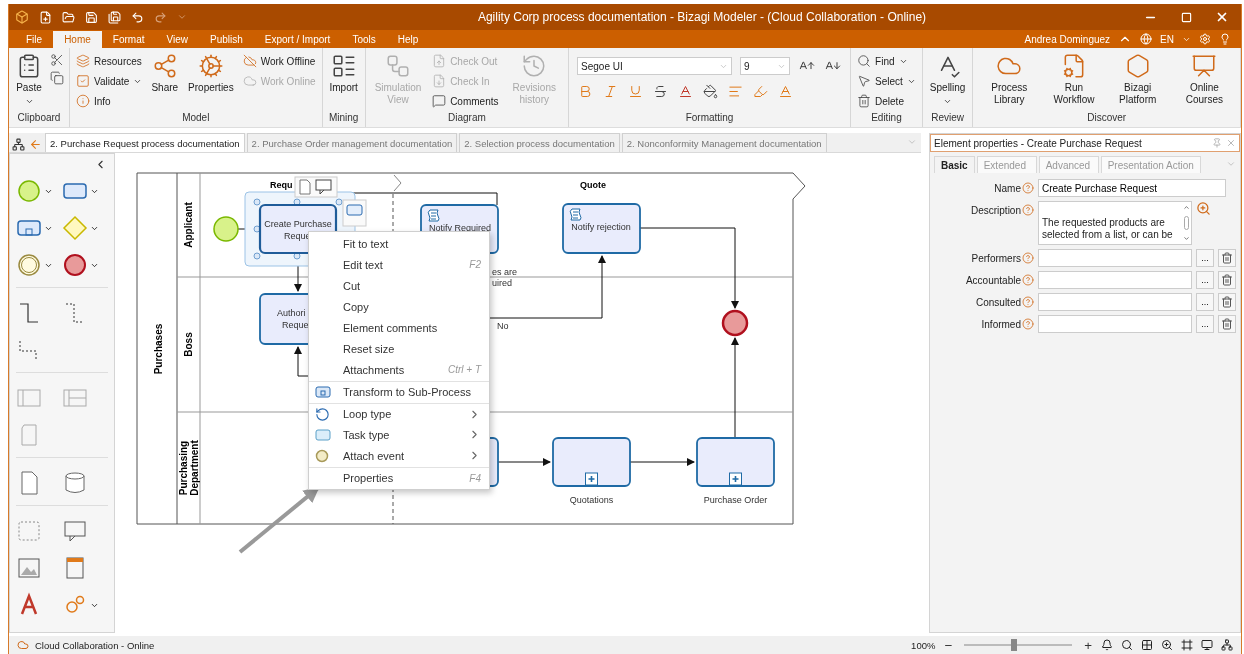 This screenshot has height=654, width=1244. I want to click on redo-icon, so click(160, 17).